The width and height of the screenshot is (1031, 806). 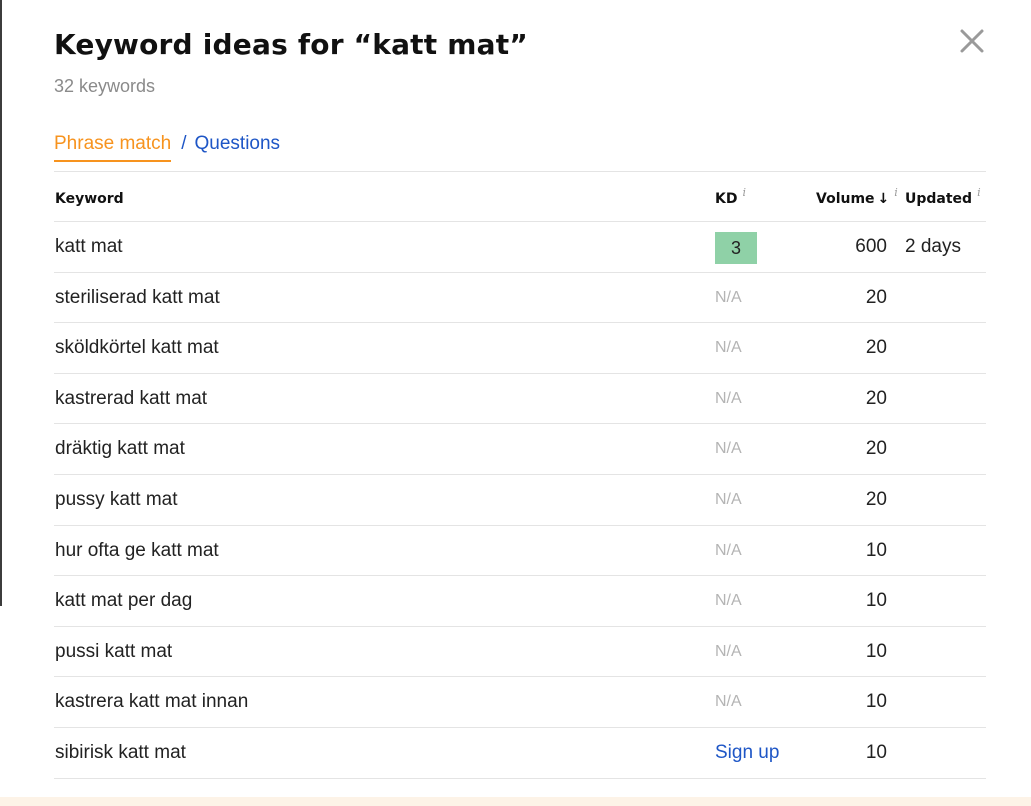 What do you see at coordinates (105, 86) in the screenshot?
I see `keyword-count: 32 keywords` at bounding box center [105, 86].